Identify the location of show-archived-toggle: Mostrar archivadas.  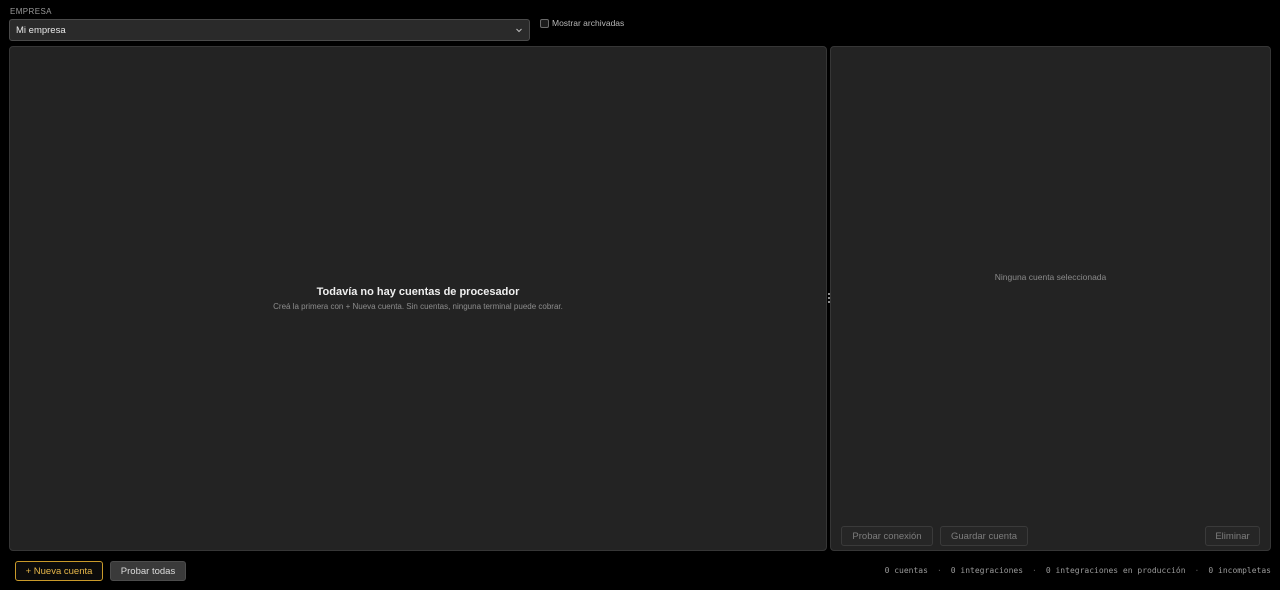
(582, 23).